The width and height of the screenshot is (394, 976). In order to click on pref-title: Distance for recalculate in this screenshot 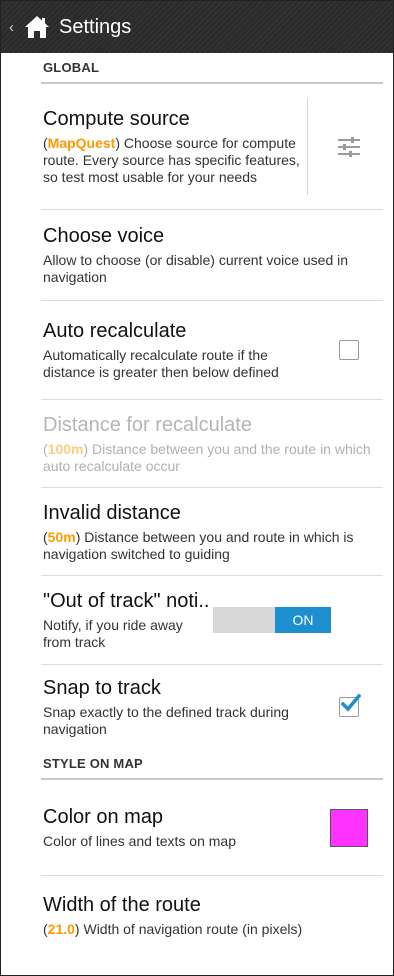, I will do `click(147, 424)`.